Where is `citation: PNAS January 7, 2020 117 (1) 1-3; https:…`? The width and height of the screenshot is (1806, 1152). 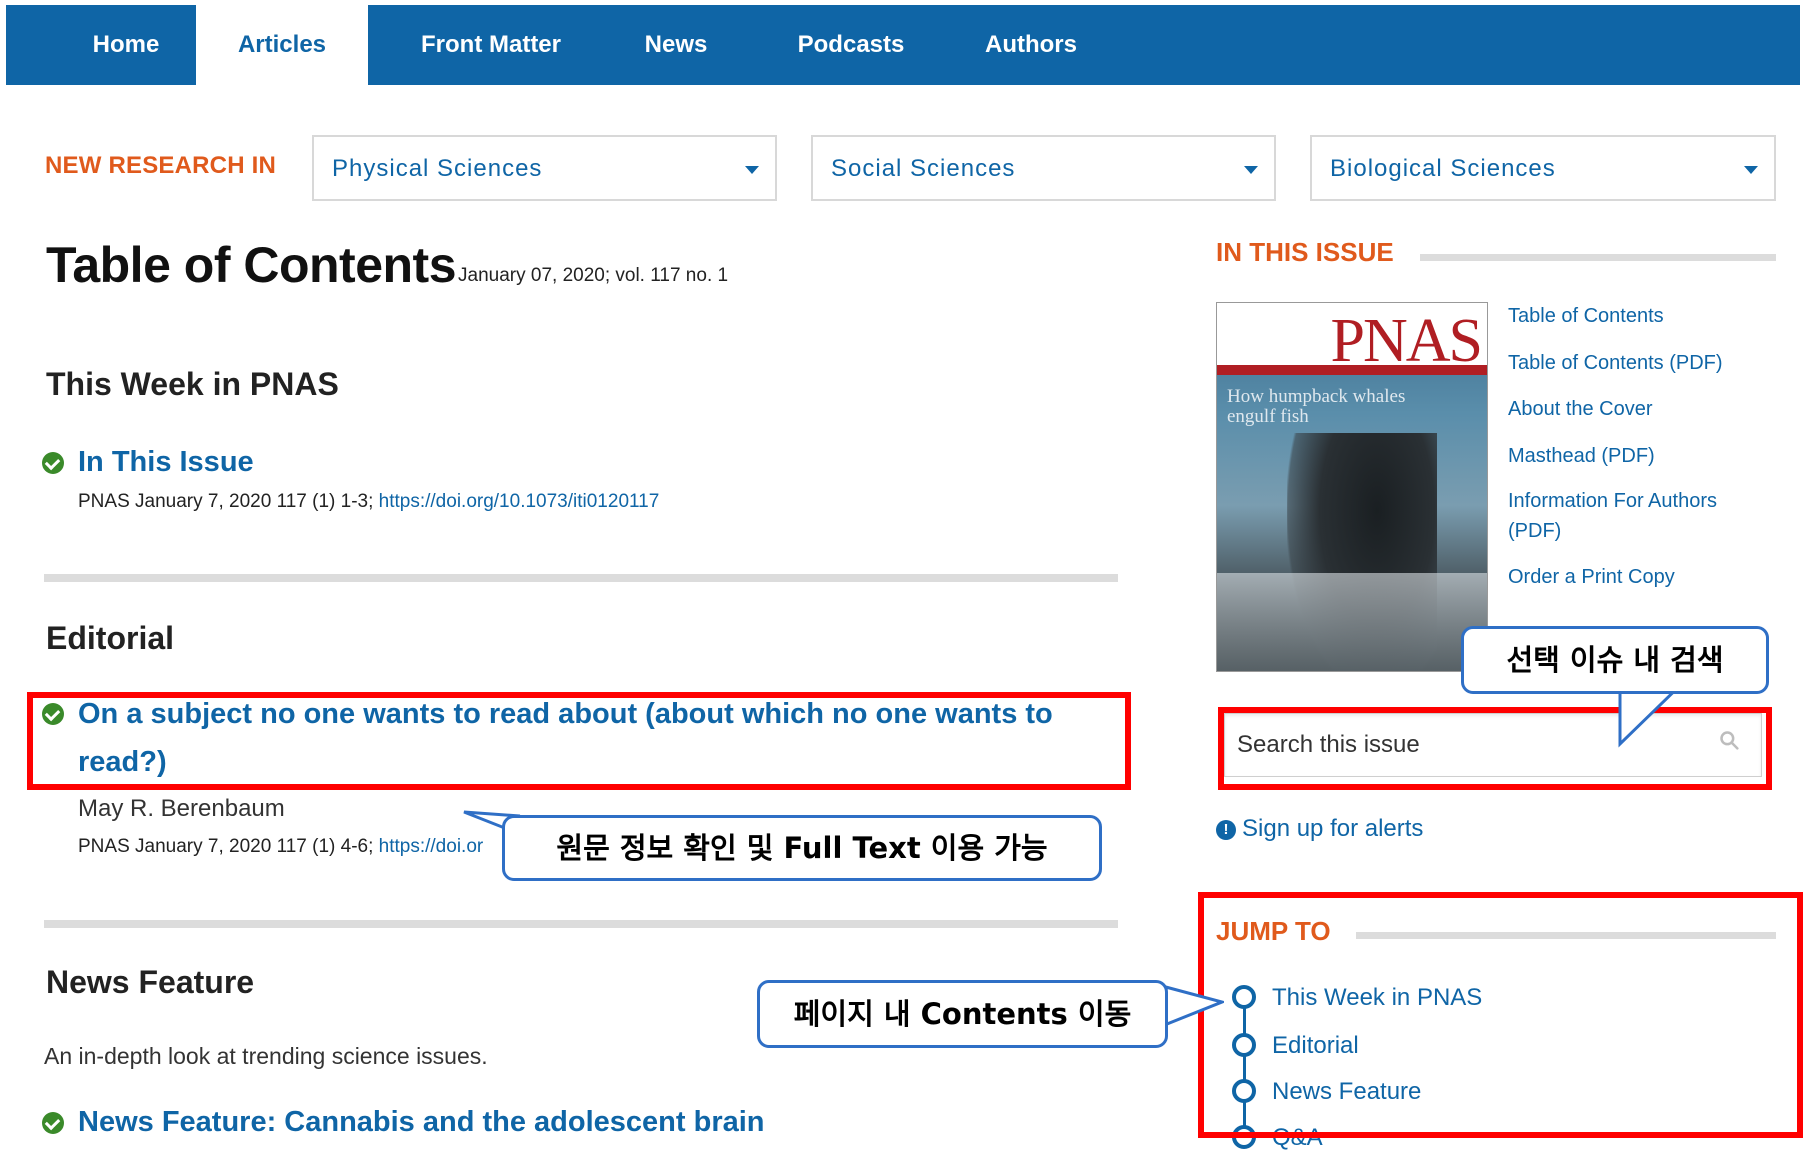 citation: PNAS January 7, 2020 117 (1) 1-3; https:… is located at coordinates (368, 502).